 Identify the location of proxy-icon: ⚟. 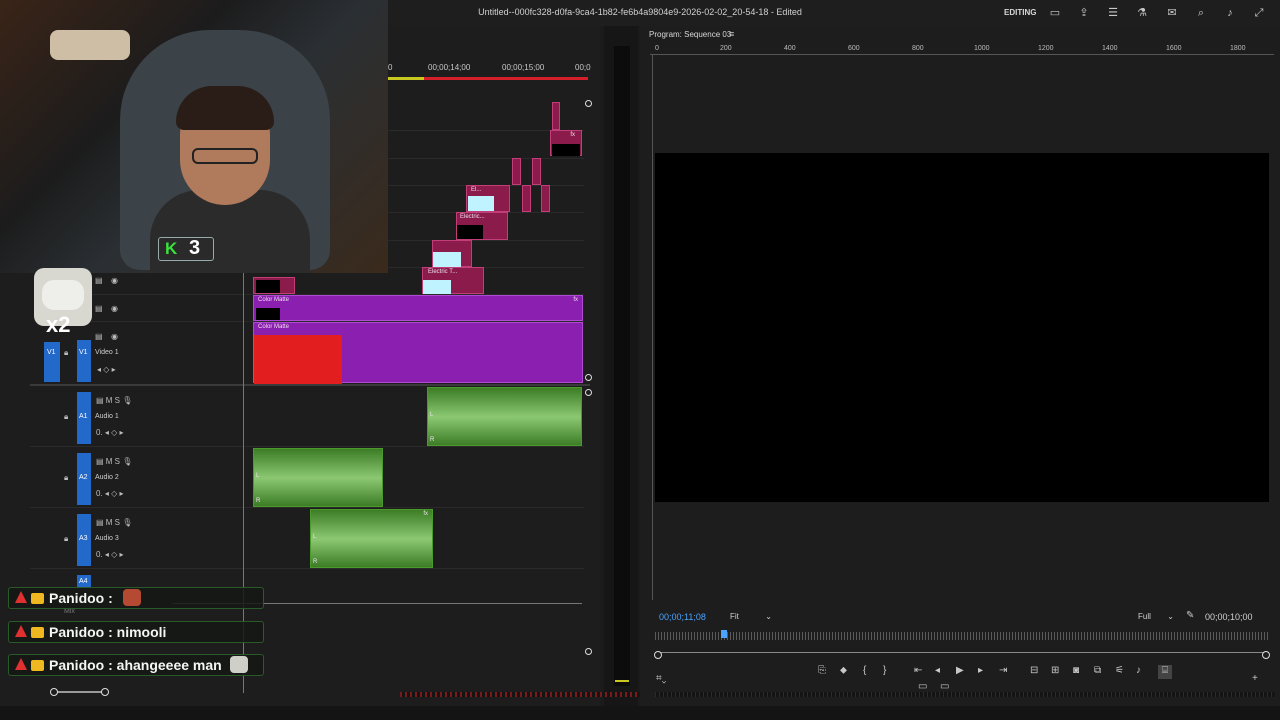
(1119, 670).